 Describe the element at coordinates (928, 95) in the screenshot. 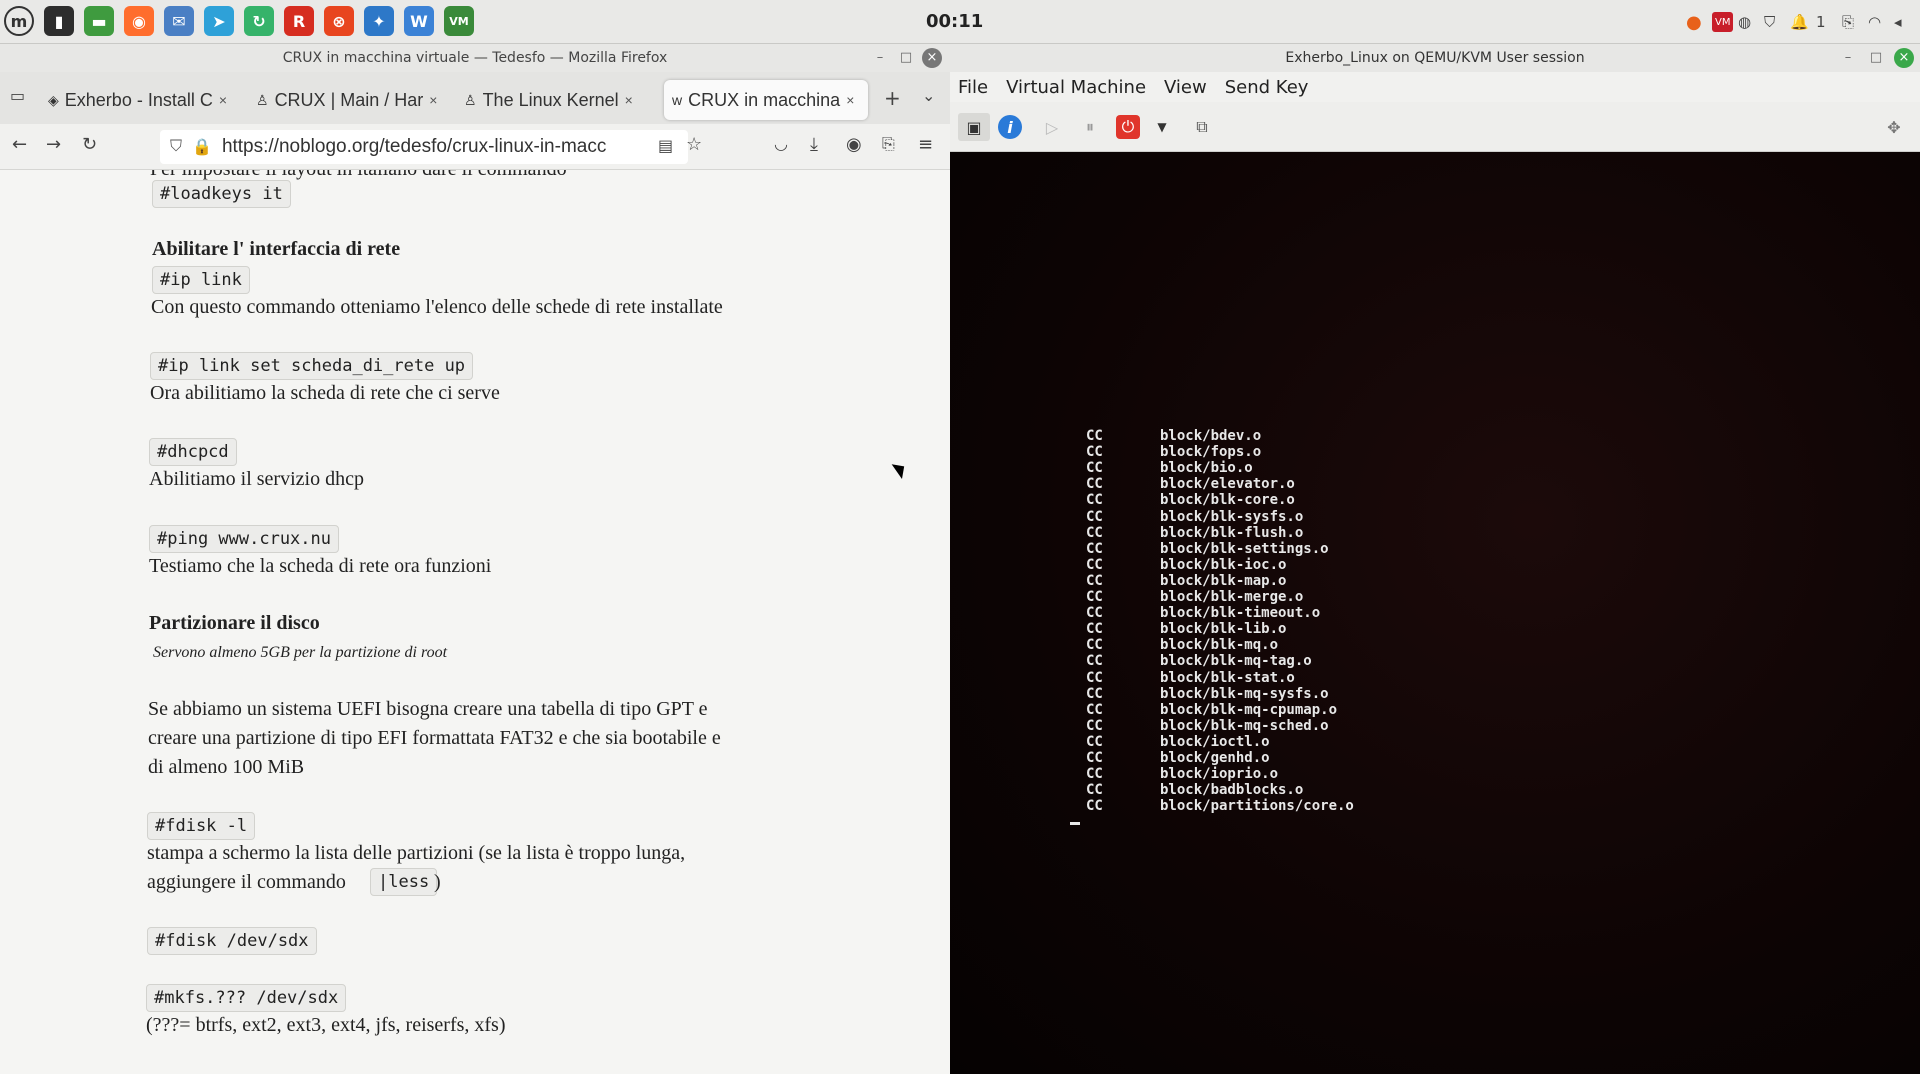

I see `chevron-down-icon: ⌄` at that location.